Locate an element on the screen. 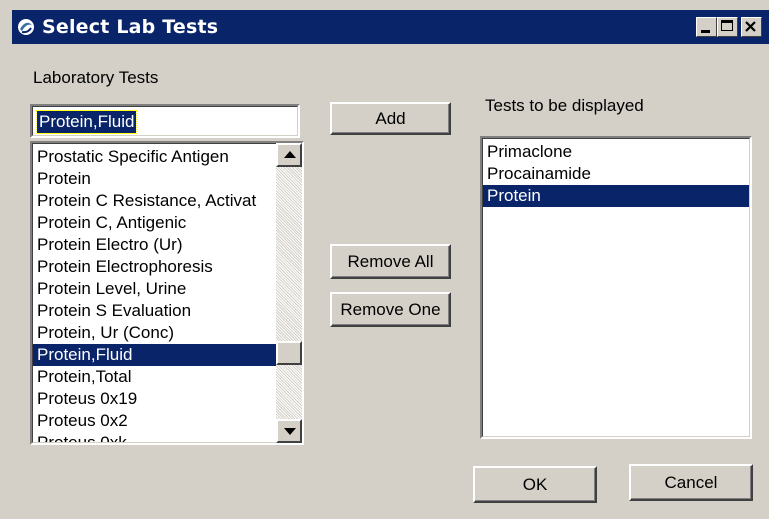 This screenshot has height=519, width=769. add-button-label: Add is located at coordinates (390, 118).